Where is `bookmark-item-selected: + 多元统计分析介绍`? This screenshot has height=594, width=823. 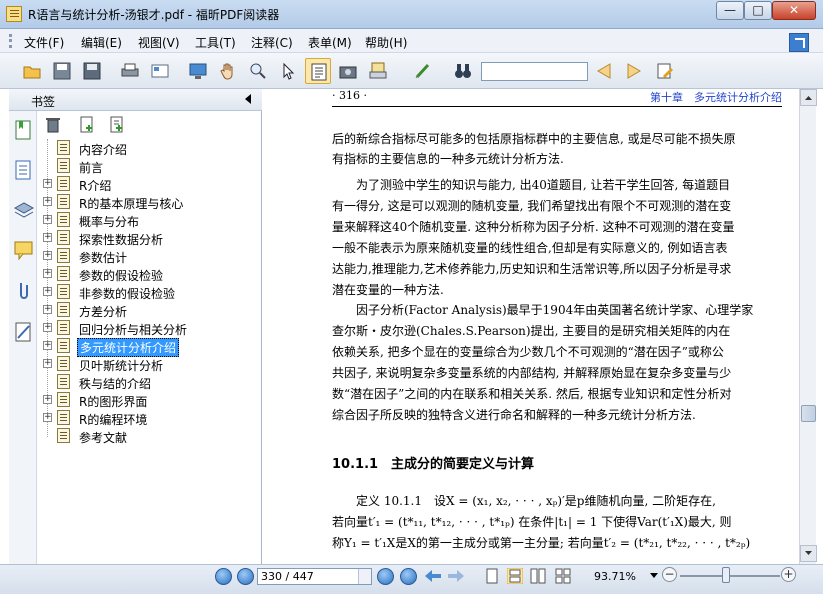 bookmark-item-selected: + 多元统计分析介绍 is located at coordinates (149, 347).